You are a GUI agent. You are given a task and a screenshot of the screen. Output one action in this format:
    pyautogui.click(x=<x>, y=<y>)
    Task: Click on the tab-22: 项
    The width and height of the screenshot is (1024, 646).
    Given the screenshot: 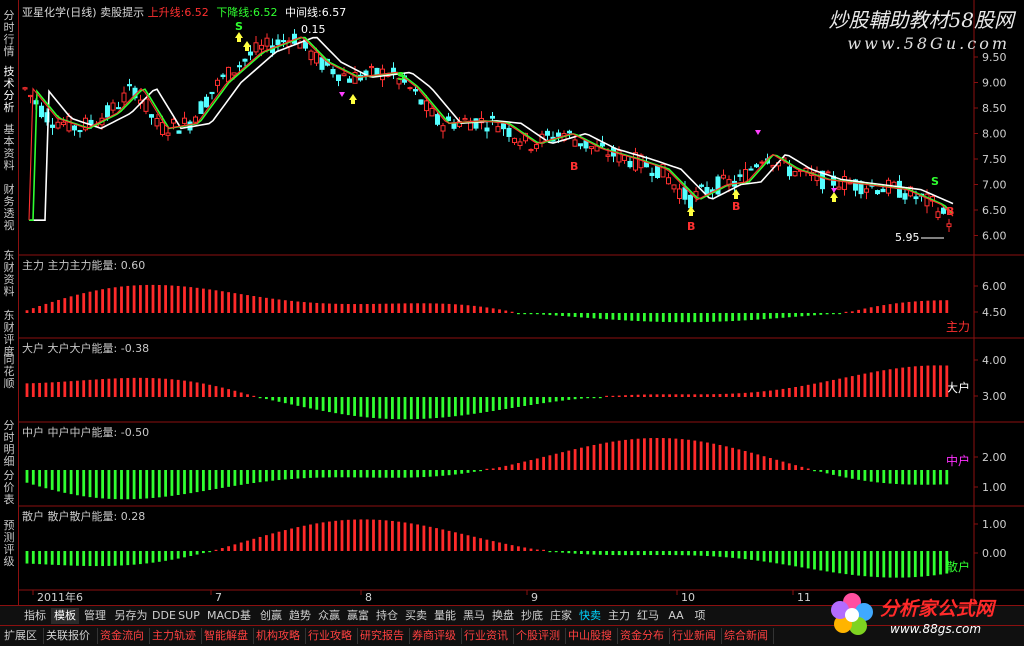 What is the action you would take?
    pyautogui.click(x=700, y=616)
    